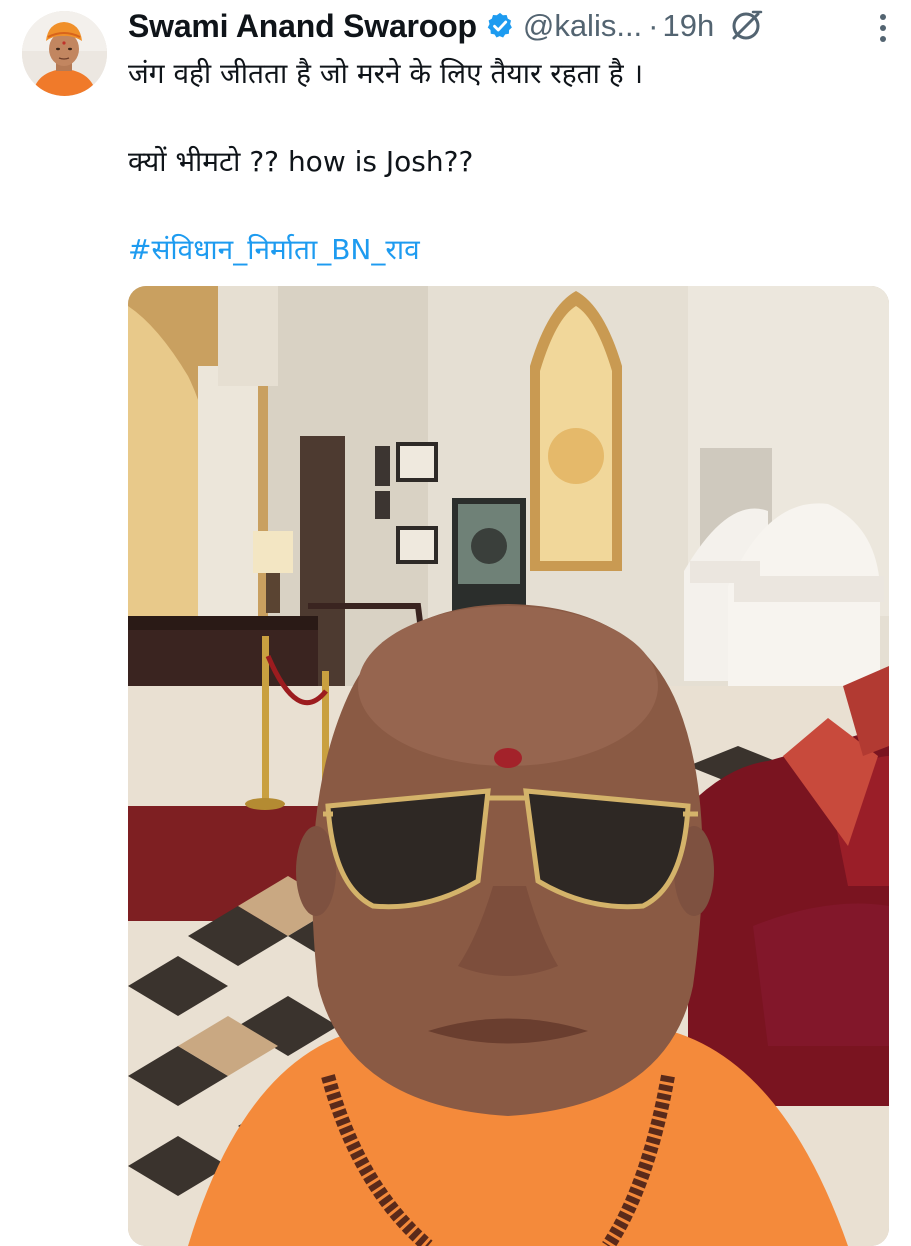 The height and width of the screenshot is (1246, 911). What do you see at coordinates (508, 250) in the screenshot?
I see `hashtag-link: #संविधान_निर्माता_BN_राव` at bounding box center [508, 250].